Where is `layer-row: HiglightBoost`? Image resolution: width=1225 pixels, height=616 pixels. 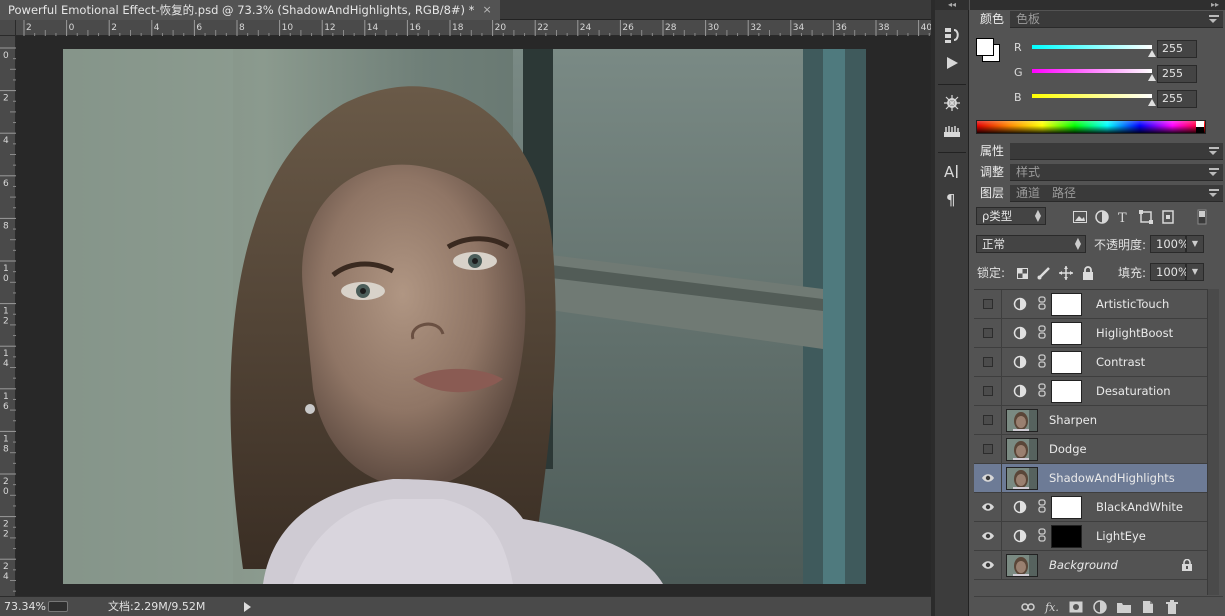 layer-row: HiglightBoost is located at coordinates (1090, 333).